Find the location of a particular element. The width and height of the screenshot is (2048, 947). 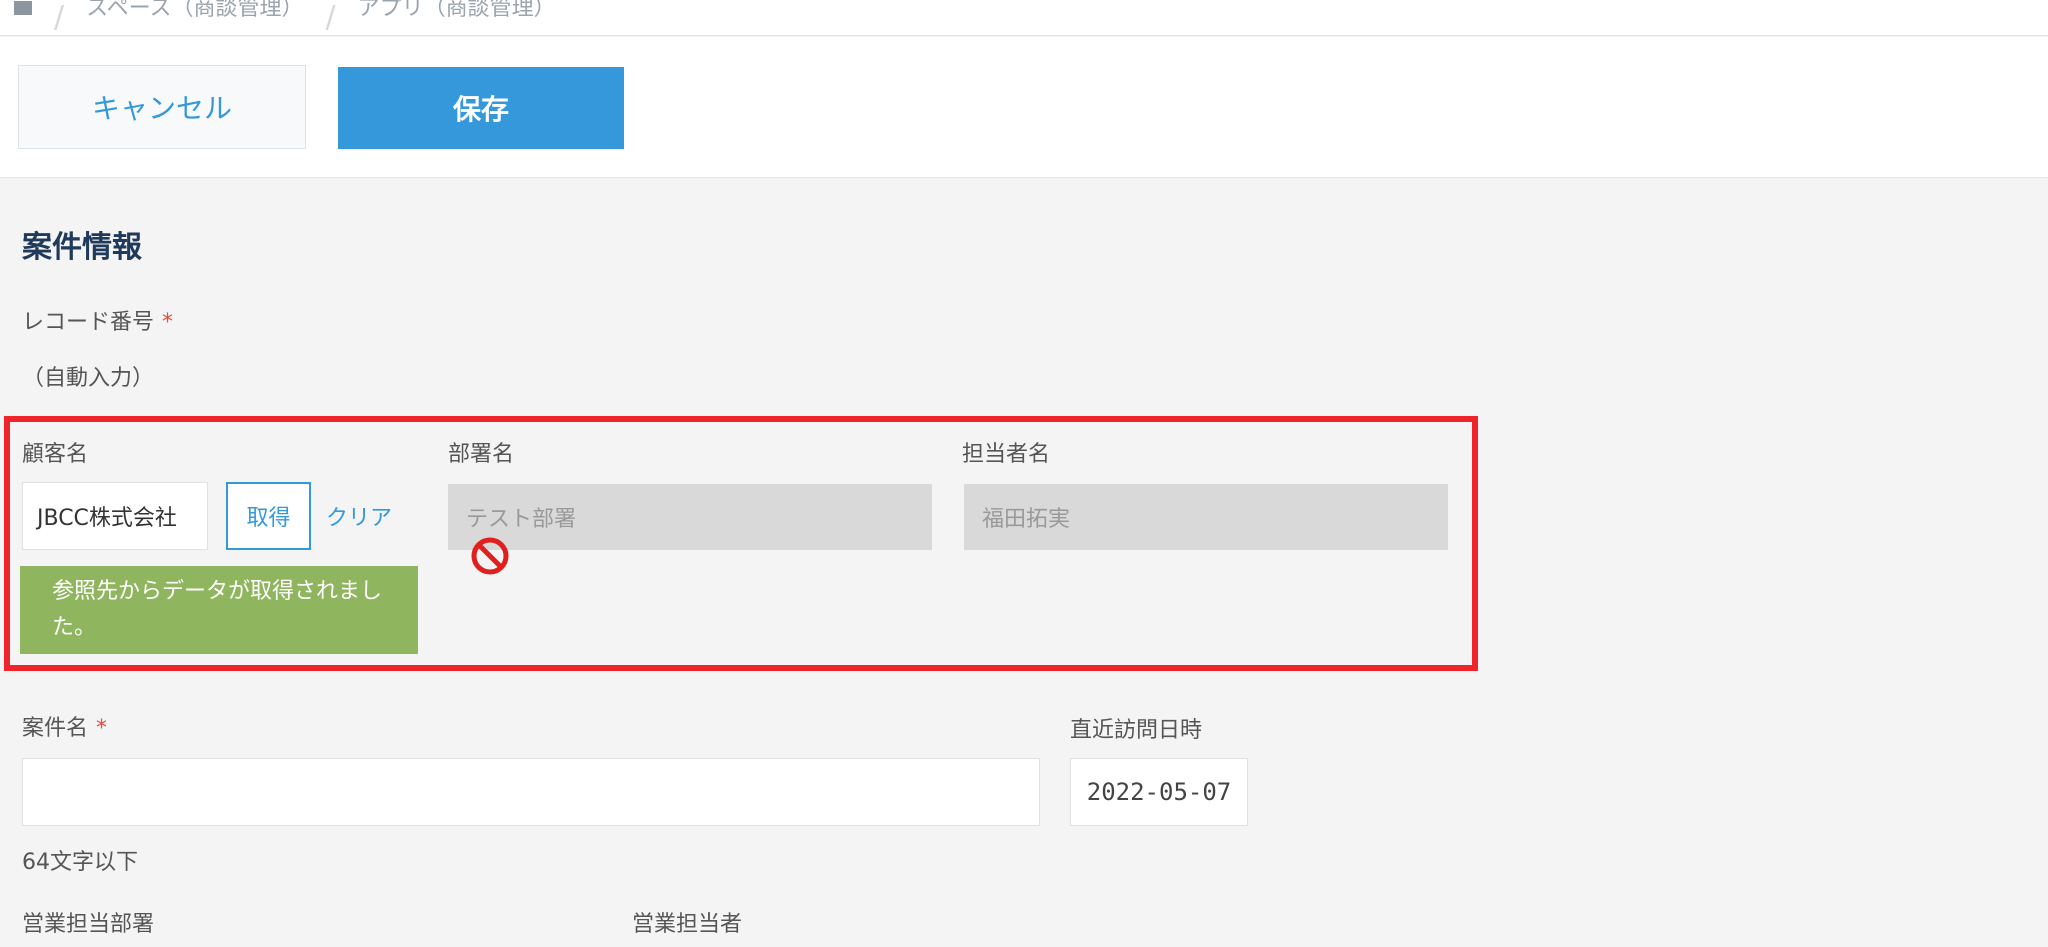

department-field: テスト部署 is located at coordinates (690, 517).